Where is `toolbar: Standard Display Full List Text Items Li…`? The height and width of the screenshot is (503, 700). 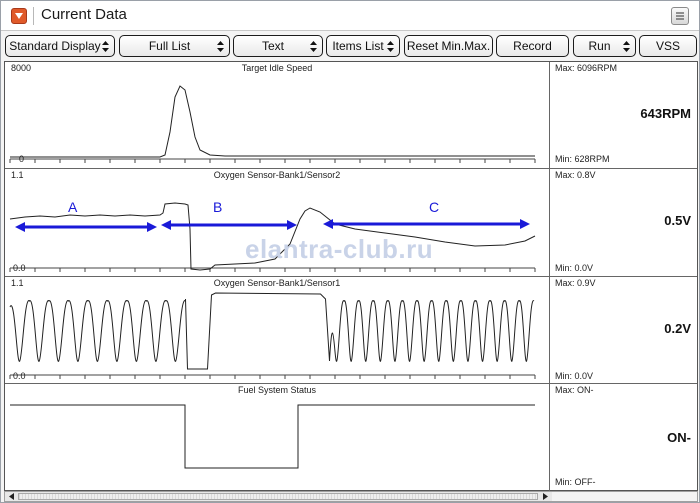
toolbar: Standard Display Full List Text Items Li… is located at coordinates (350, 46).